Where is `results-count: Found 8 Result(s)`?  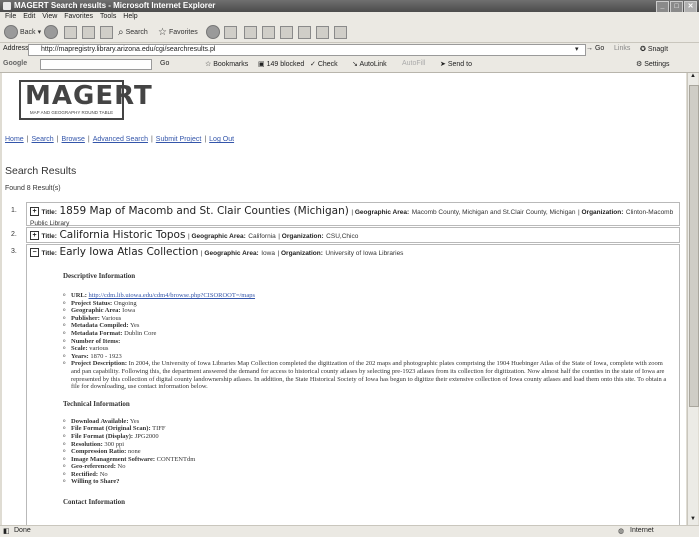
results-count: Found 8 Result(s) is located at coordinates (33, 188).